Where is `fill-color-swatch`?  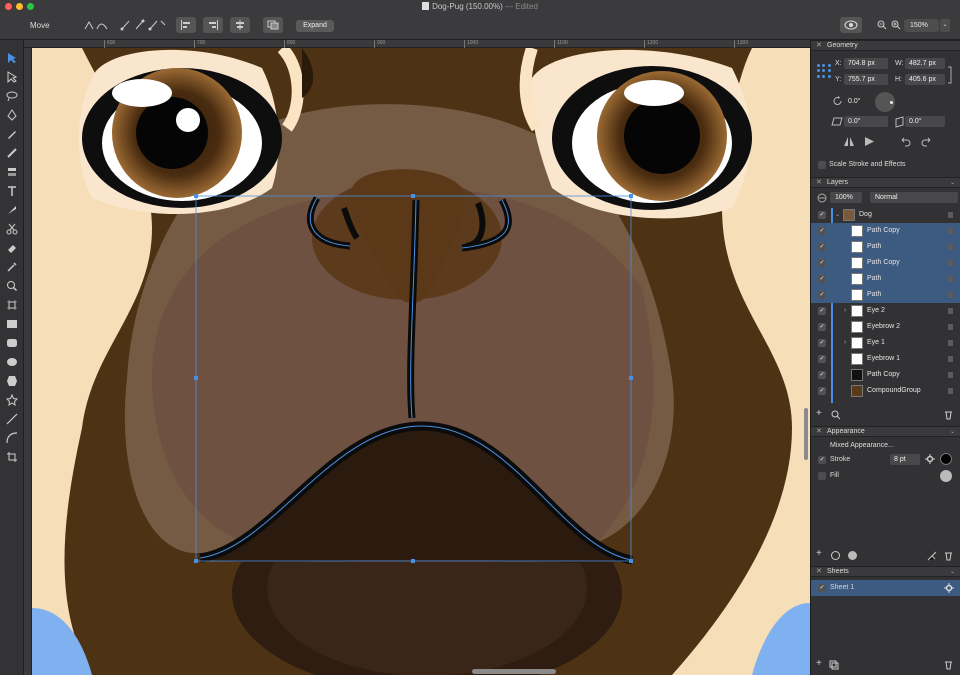 fill-color-swatch is located at coordinates (946, 476).